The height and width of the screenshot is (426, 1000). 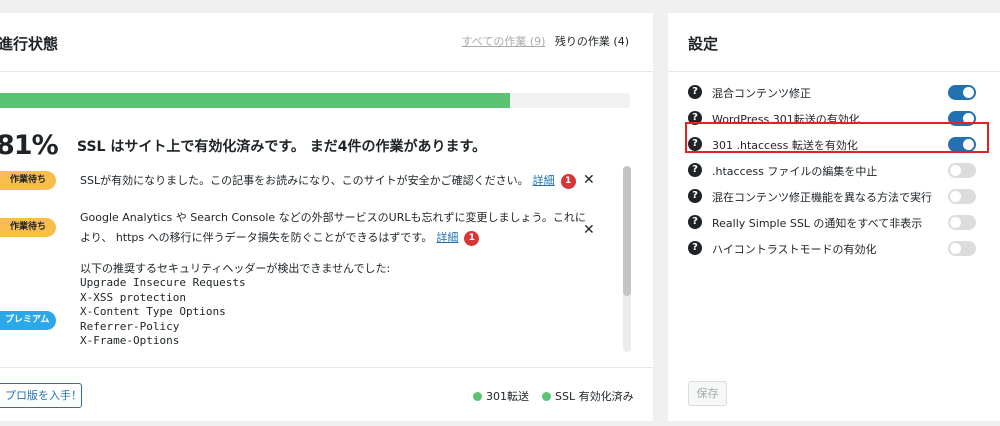 What do you see at coordinates (255, 100) in the screenshot?
I see `progress-bar-fill` at bounding box center [255, 100].